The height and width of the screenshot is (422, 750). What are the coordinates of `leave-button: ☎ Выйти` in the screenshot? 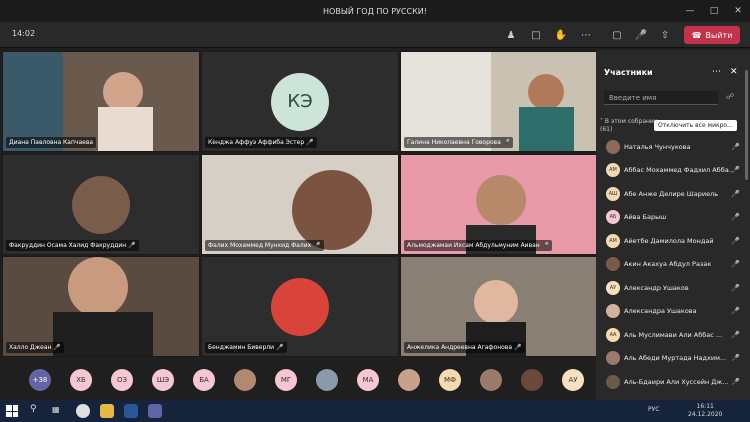 It's located at (712, 35).